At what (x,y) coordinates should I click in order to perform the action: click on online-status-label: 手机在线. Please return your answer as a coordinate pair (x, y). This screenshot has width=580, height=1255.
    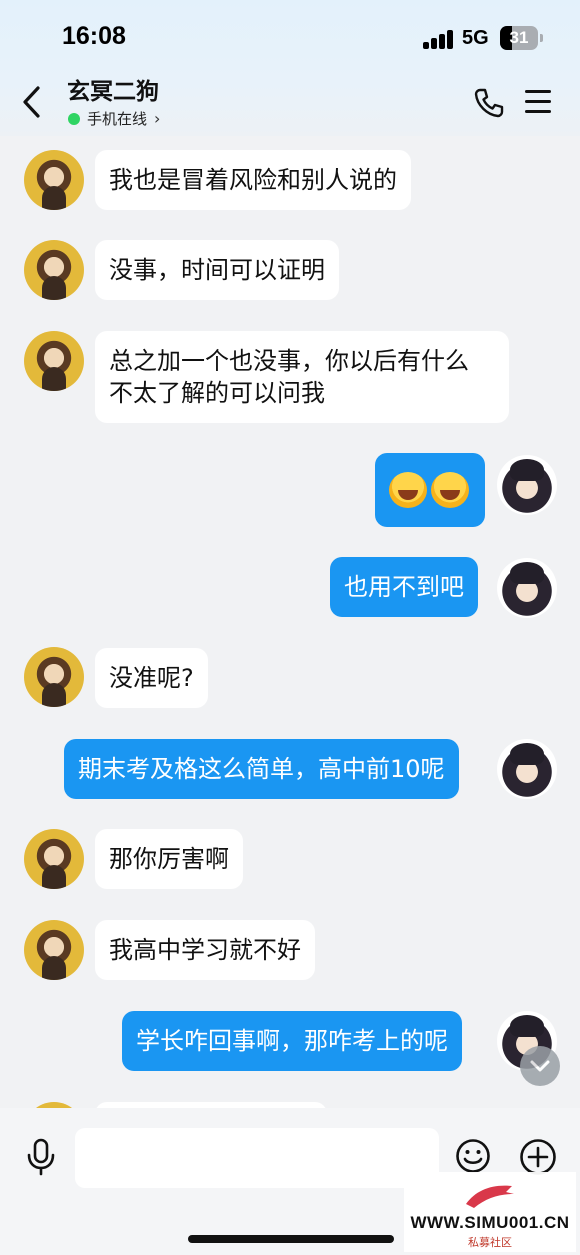
    Looking at the image, I should click on (117, 119).